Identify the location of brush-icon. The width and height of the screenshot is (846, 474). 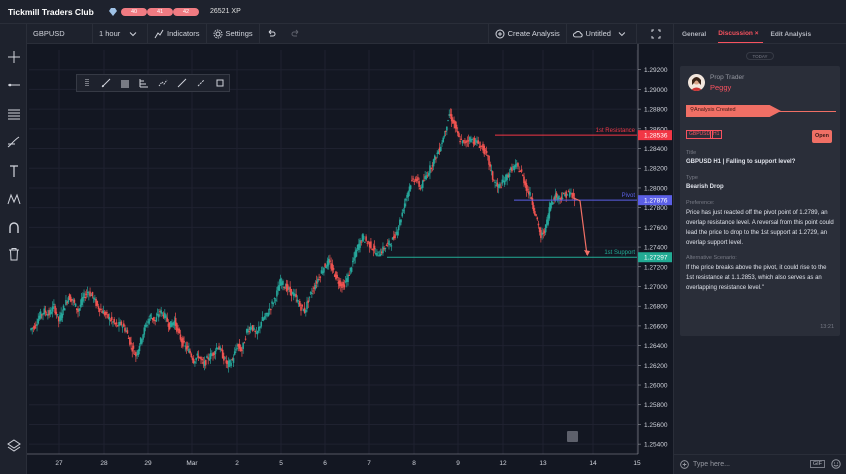
(13, 142).